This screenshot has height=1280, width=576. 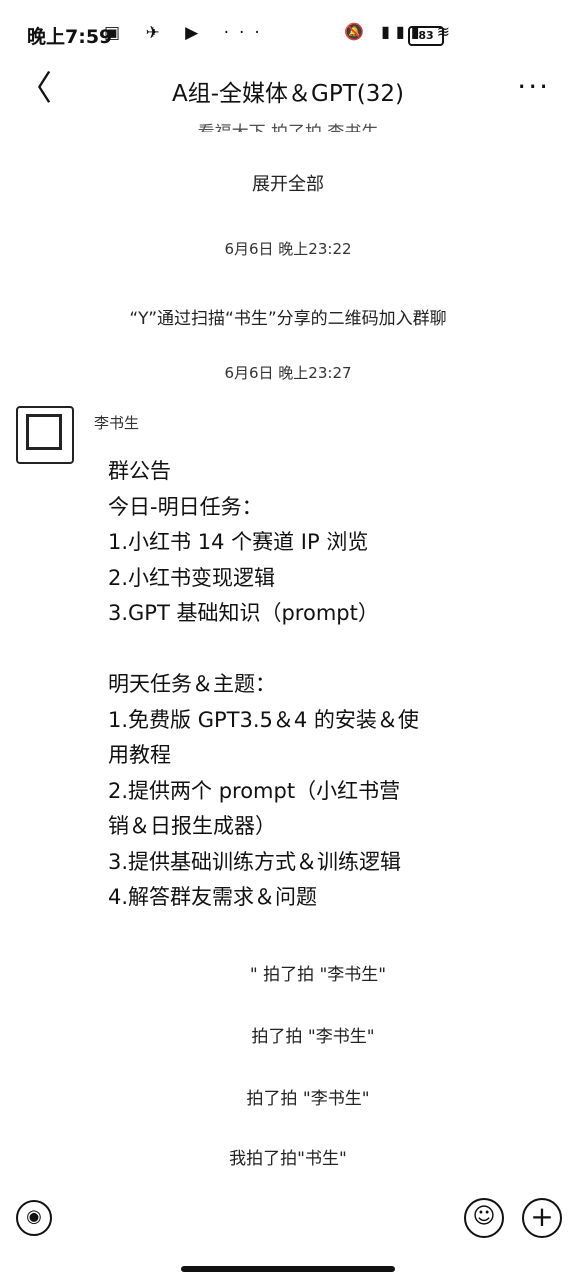 What do you see at coordinates (238, 542) in the screenshot?
I see `message-line: 1.小红书 14 个赛道 IP 浏览` at bounding box center [238, 542].